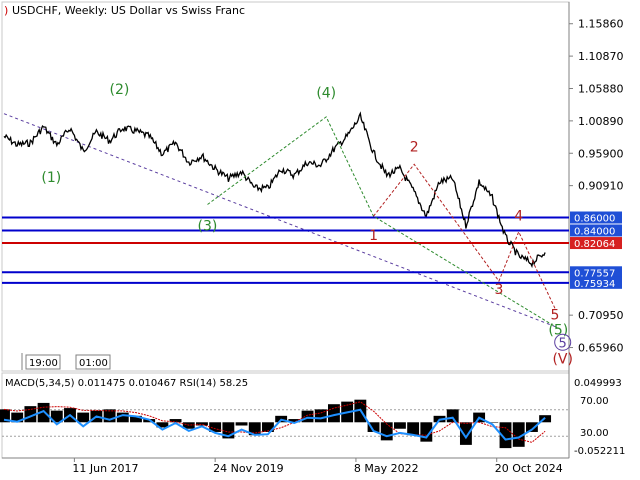 This screenshot has width=640, height=480. Describe the element at coordinates (601, 24) in the screenshot. I see `y-tick-label: 1.15860` at that location.